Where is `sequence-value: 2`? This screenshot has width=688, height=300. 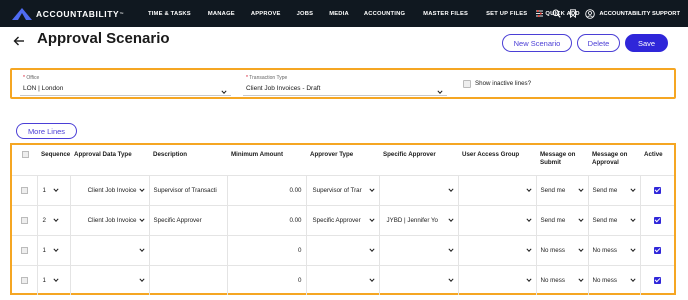
sequence-value: 2 is located at coordinates (44, 220).